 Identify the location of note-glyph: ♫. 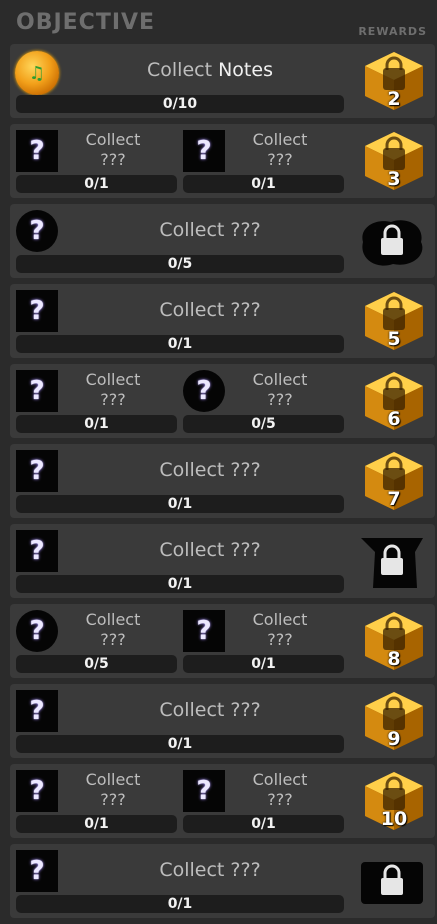
(37, 73).